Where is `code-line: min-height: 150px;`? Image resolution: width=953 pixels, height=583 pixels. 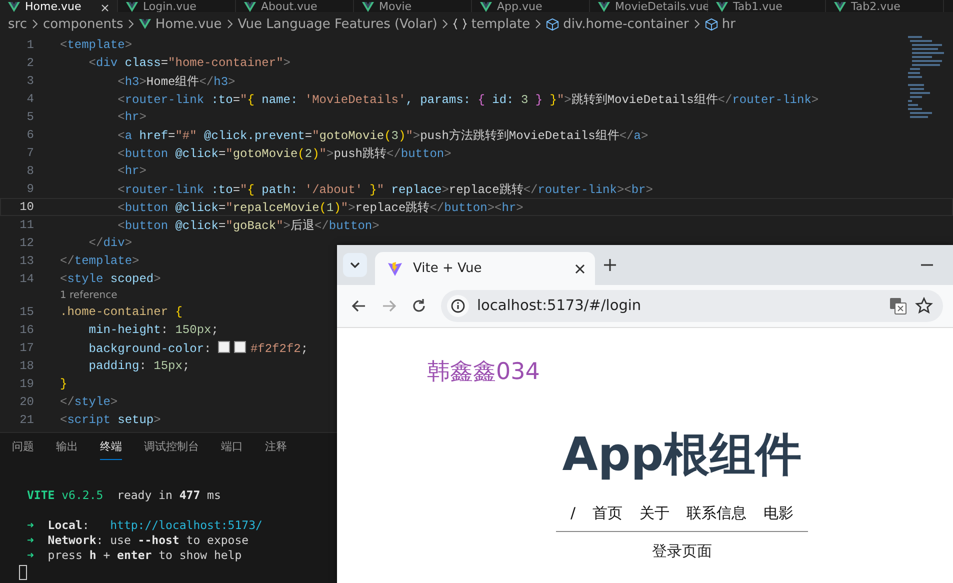 code-line: min-height: 150px; is located at coordinates (153, 330).